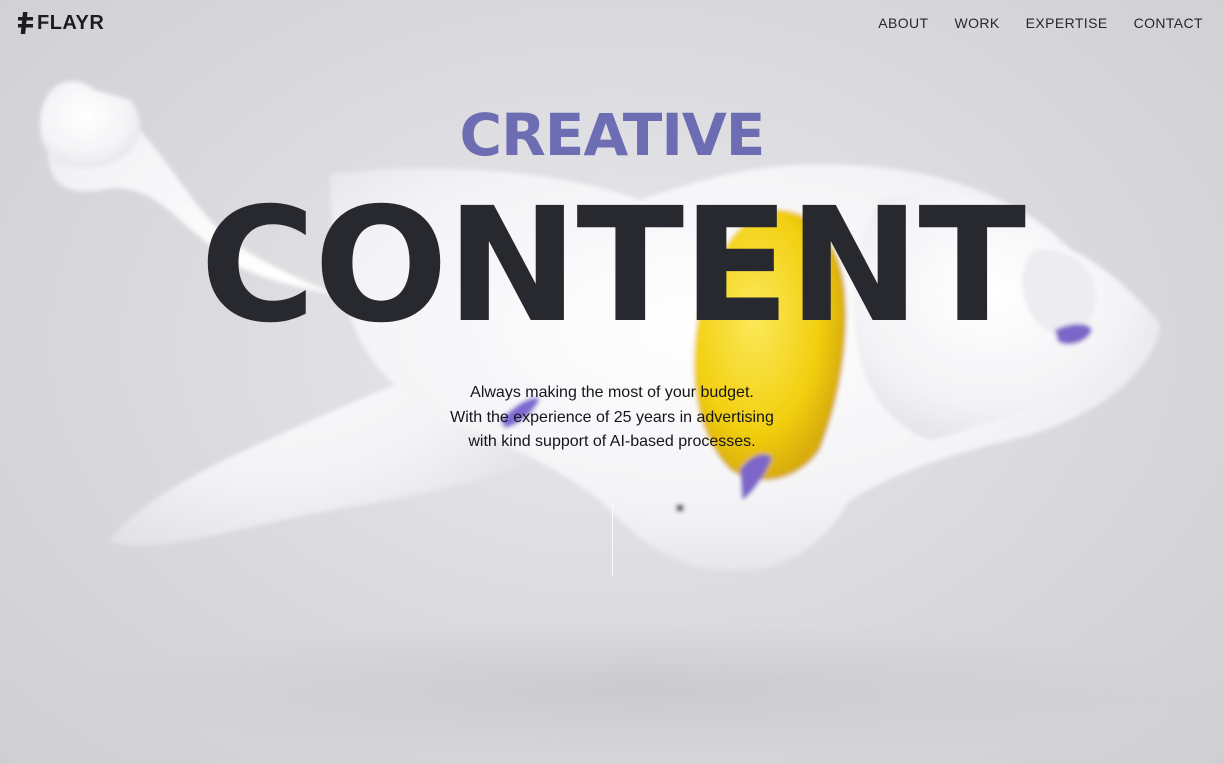 The width and height of the screenshot is (1224, 764). Describe the element at coordinates (612, 392) in the screenshot. I see `tagline-line: Always making the most of your budget.` at that location.